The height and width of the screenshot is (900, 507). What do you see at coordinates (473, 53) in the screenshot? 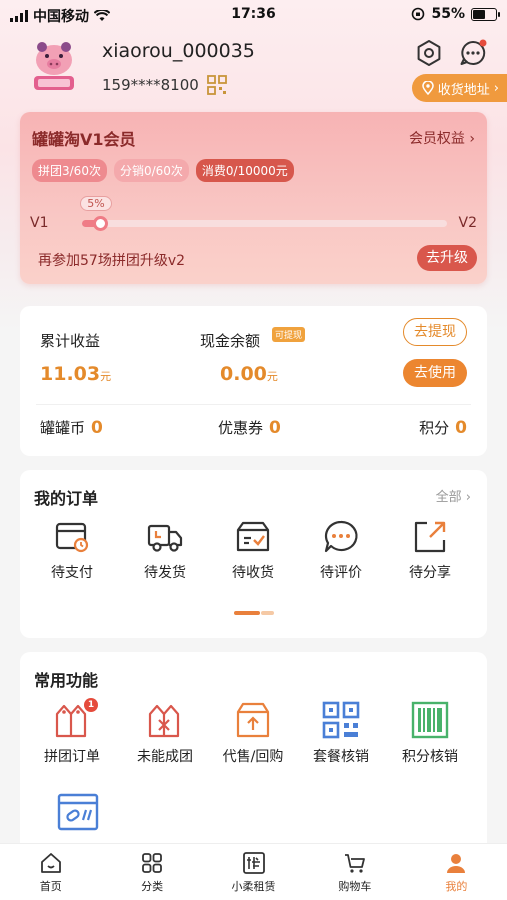
I see `message-icon` at bounding box center [473, 53].